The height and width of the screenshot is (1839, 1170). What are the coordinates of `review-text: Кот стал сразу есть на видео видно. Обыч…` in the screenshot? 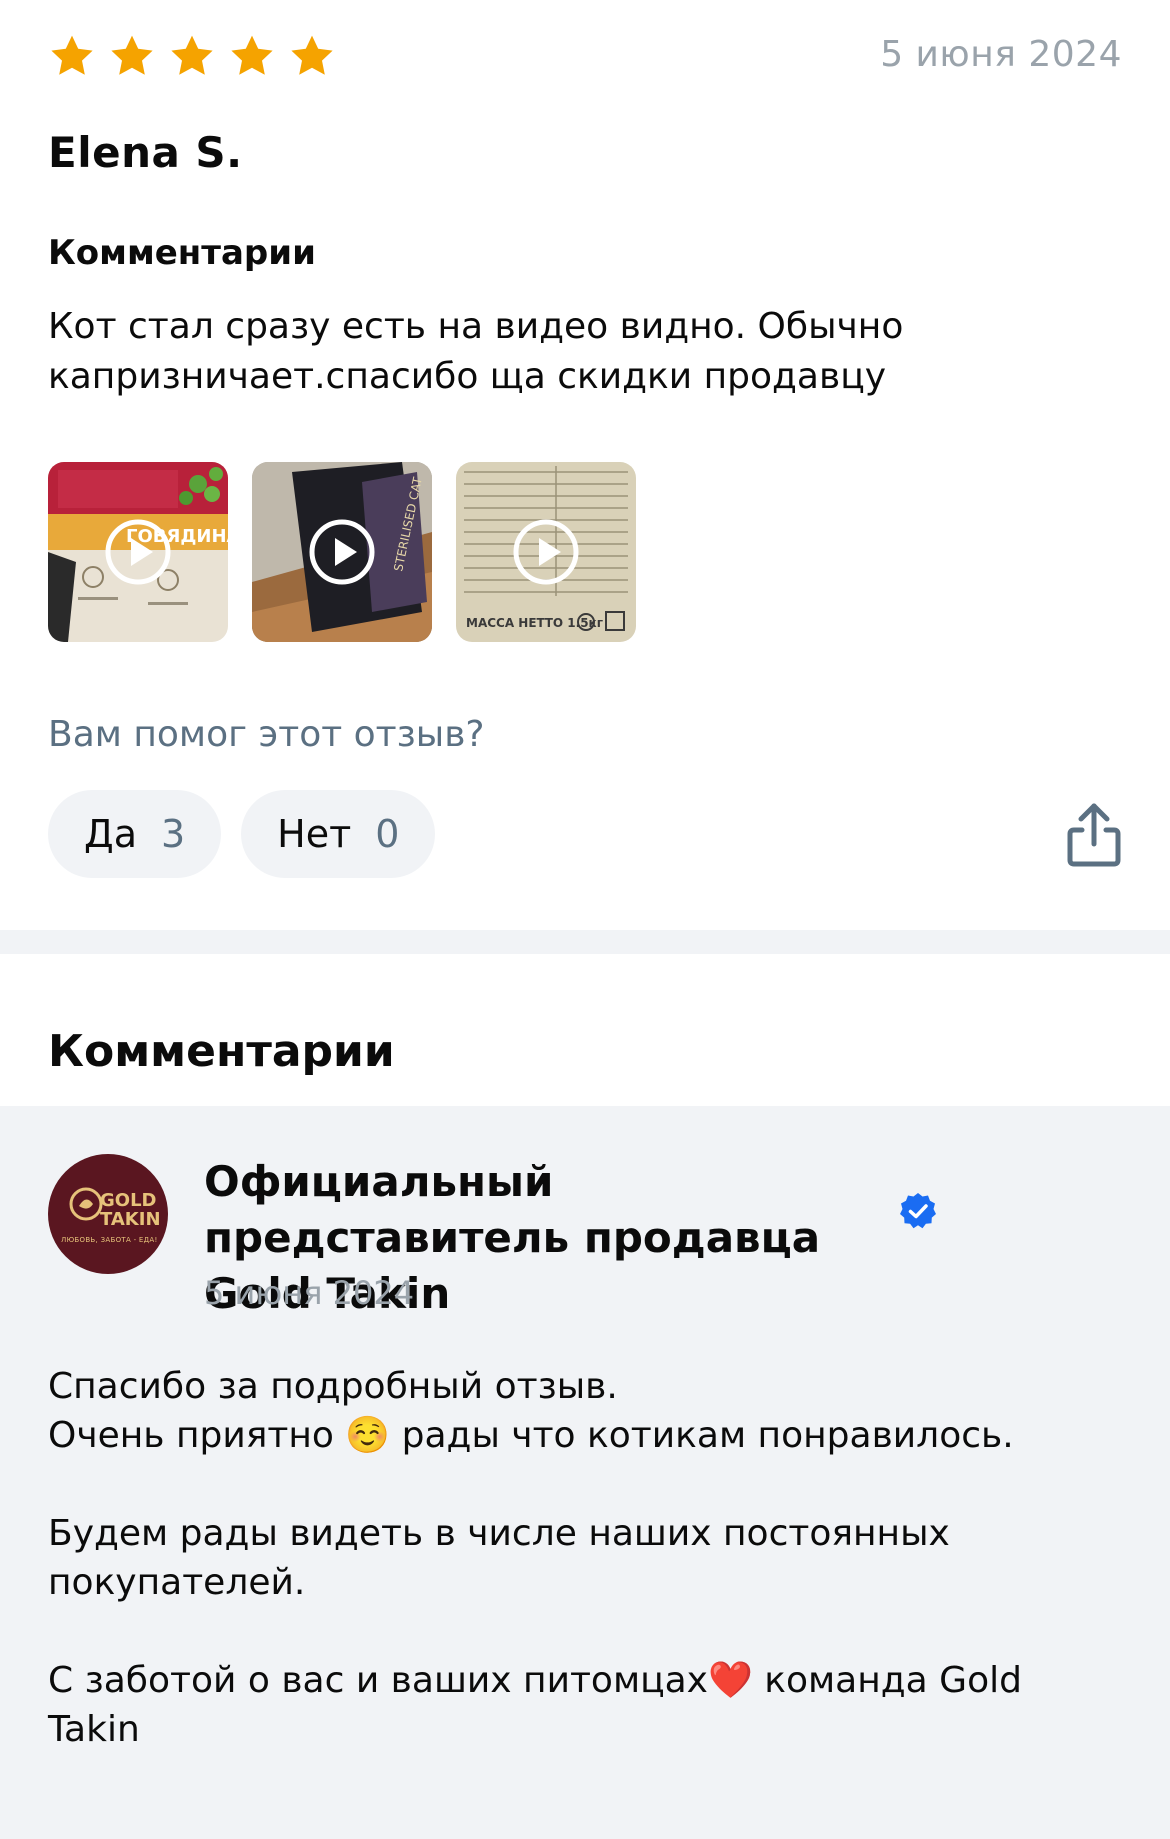 It's located at (578, 352).